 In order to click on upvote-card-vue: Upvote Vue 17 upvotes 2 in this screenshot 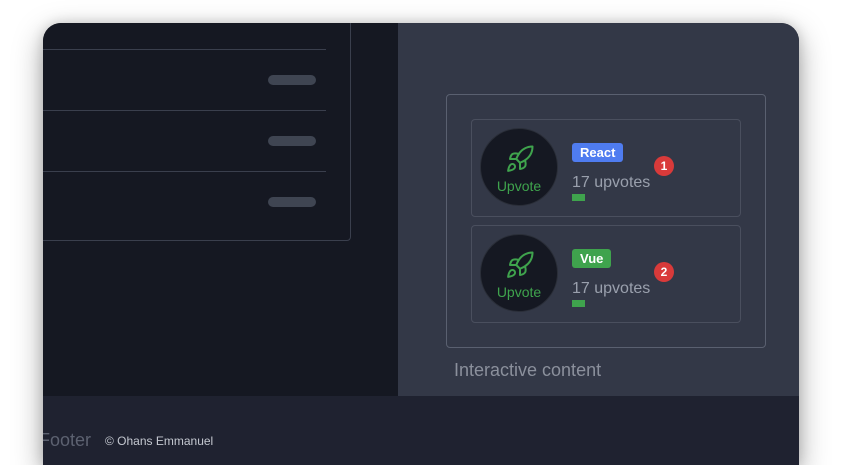, I will do `click(606, 274)`.